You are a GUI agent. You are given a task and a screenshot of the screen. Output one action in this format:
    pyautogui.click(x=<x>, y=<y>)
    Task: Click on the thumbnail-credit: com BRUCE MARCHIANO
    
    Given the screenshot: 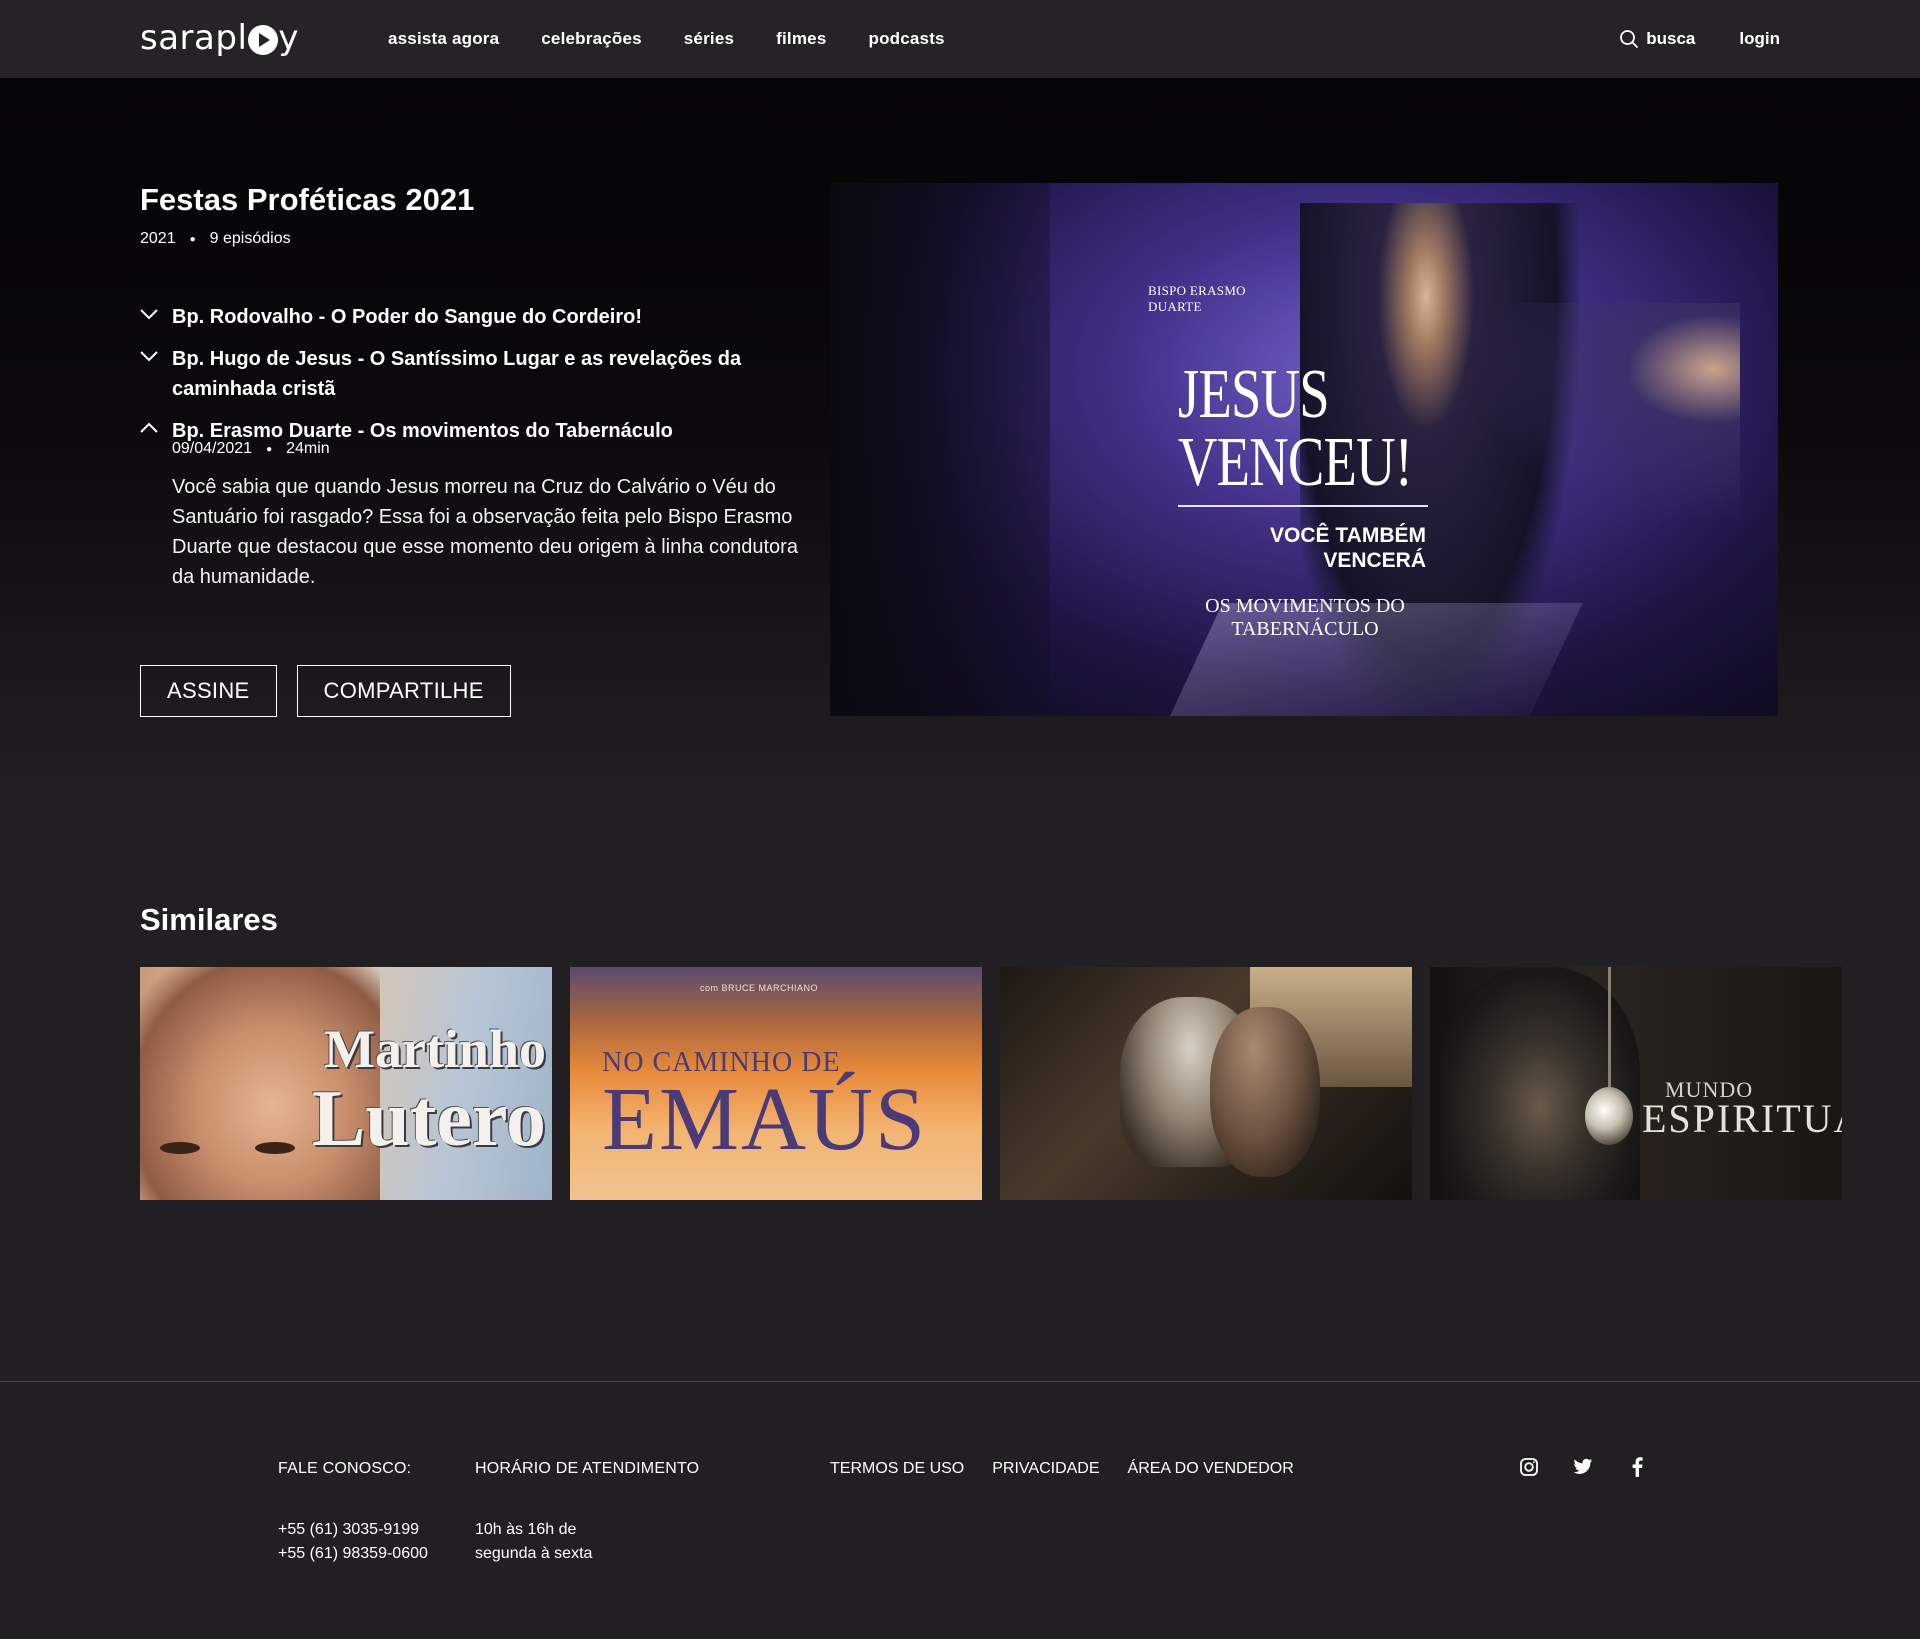 What is the action you would take?
    pyautogui.click(x=759, y=988)
    